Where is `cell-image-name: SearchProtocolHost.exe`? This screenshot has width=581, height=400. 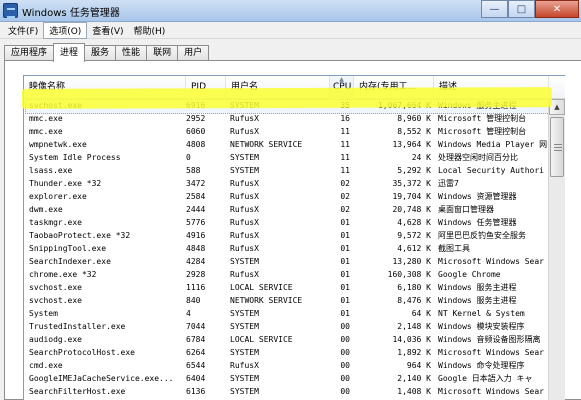 cell-image-name: SearchProtocolHost.exe is located at coordinates (82, 352).